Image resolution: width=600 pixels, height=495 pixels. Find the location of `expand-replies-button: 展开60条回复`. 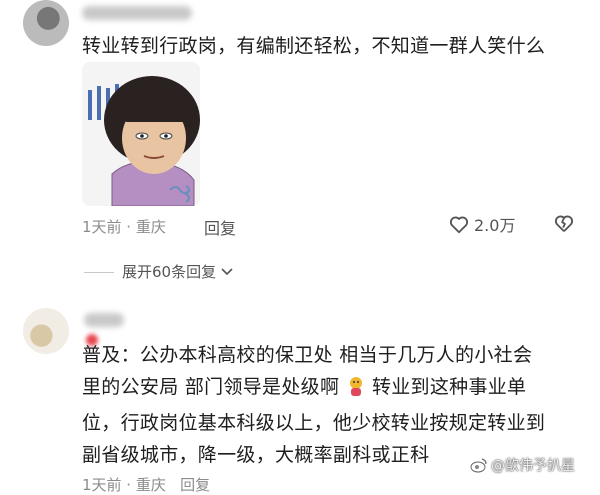

expand-replies-button: 展开60条回复 is located at coordinates (178, 271).